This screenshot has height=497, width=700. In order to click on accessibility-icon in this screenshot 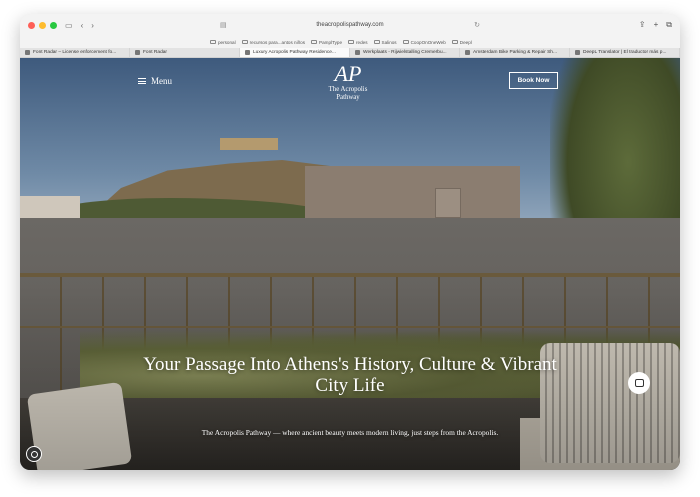, I will do `click(34, 454)`.